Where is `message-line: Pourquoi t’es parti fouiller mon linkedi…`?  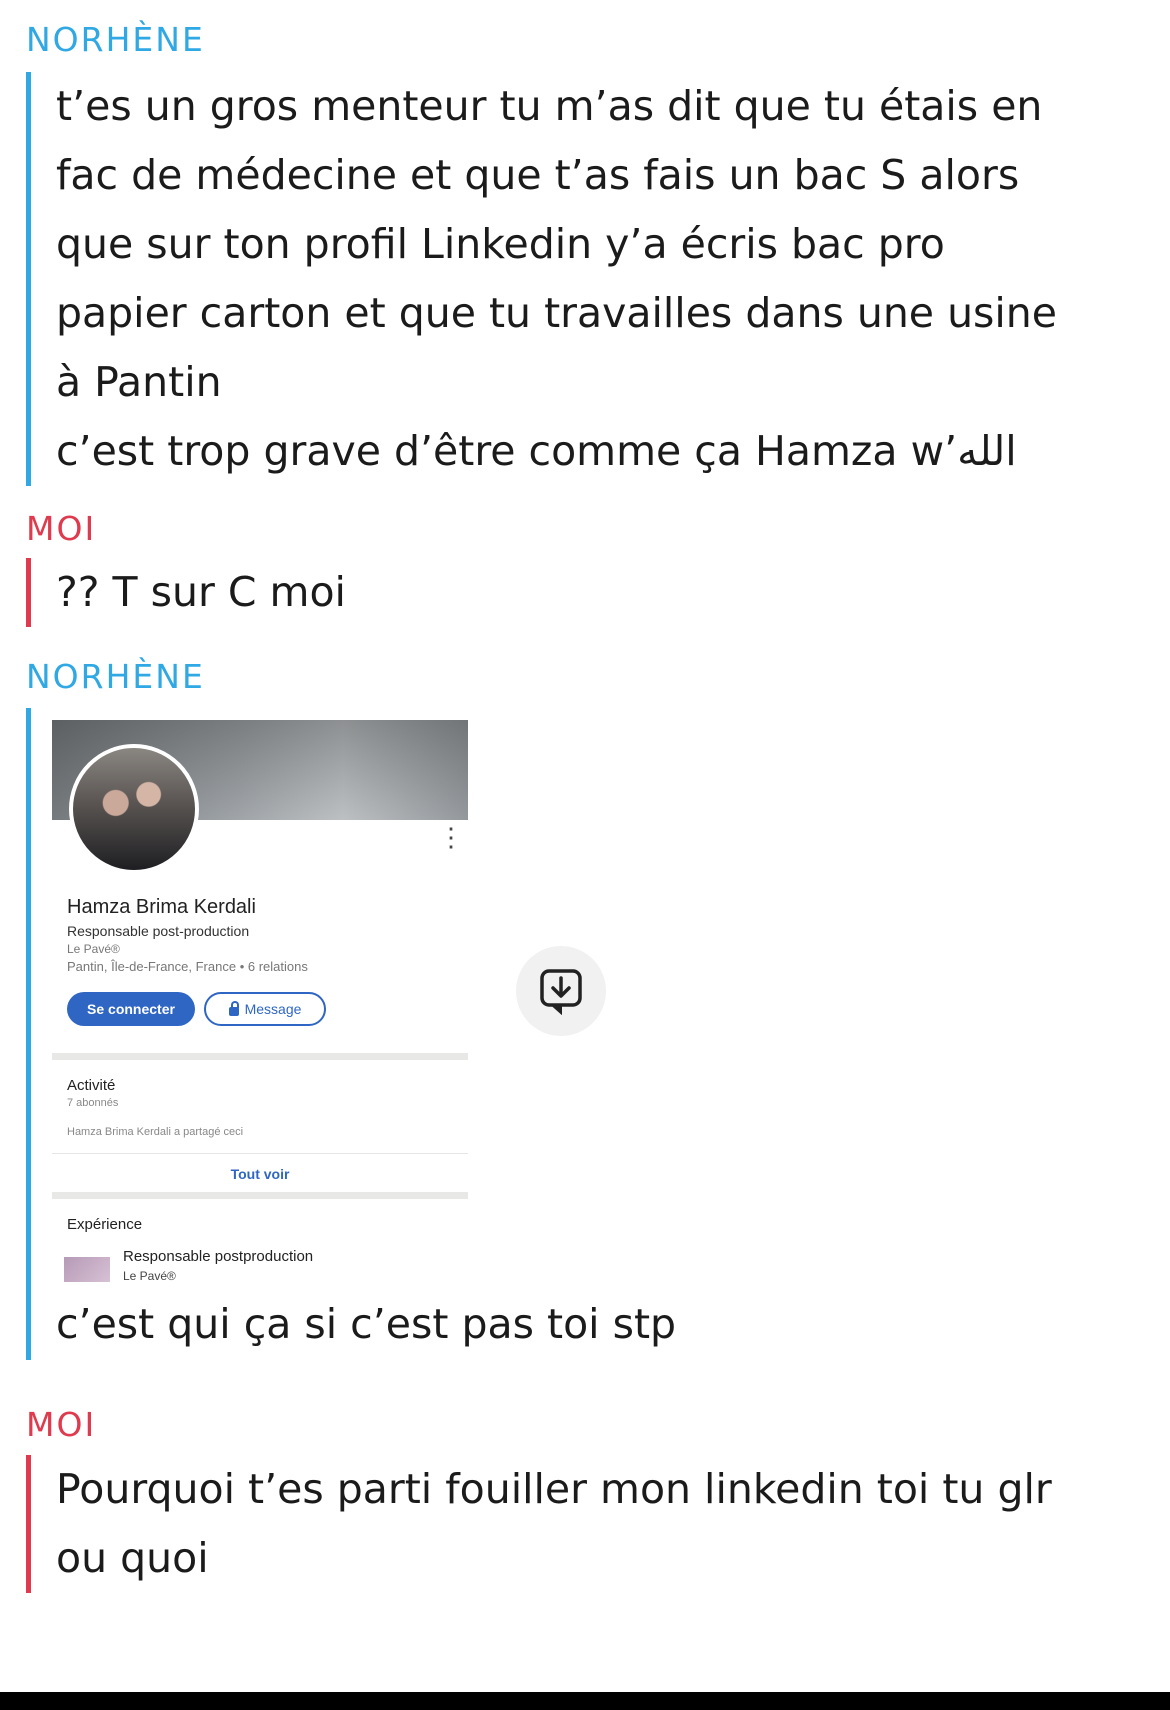
message-line: Pourquoi t’es parti fouiller mon linkedi… is located at coordinates (554, 1489).